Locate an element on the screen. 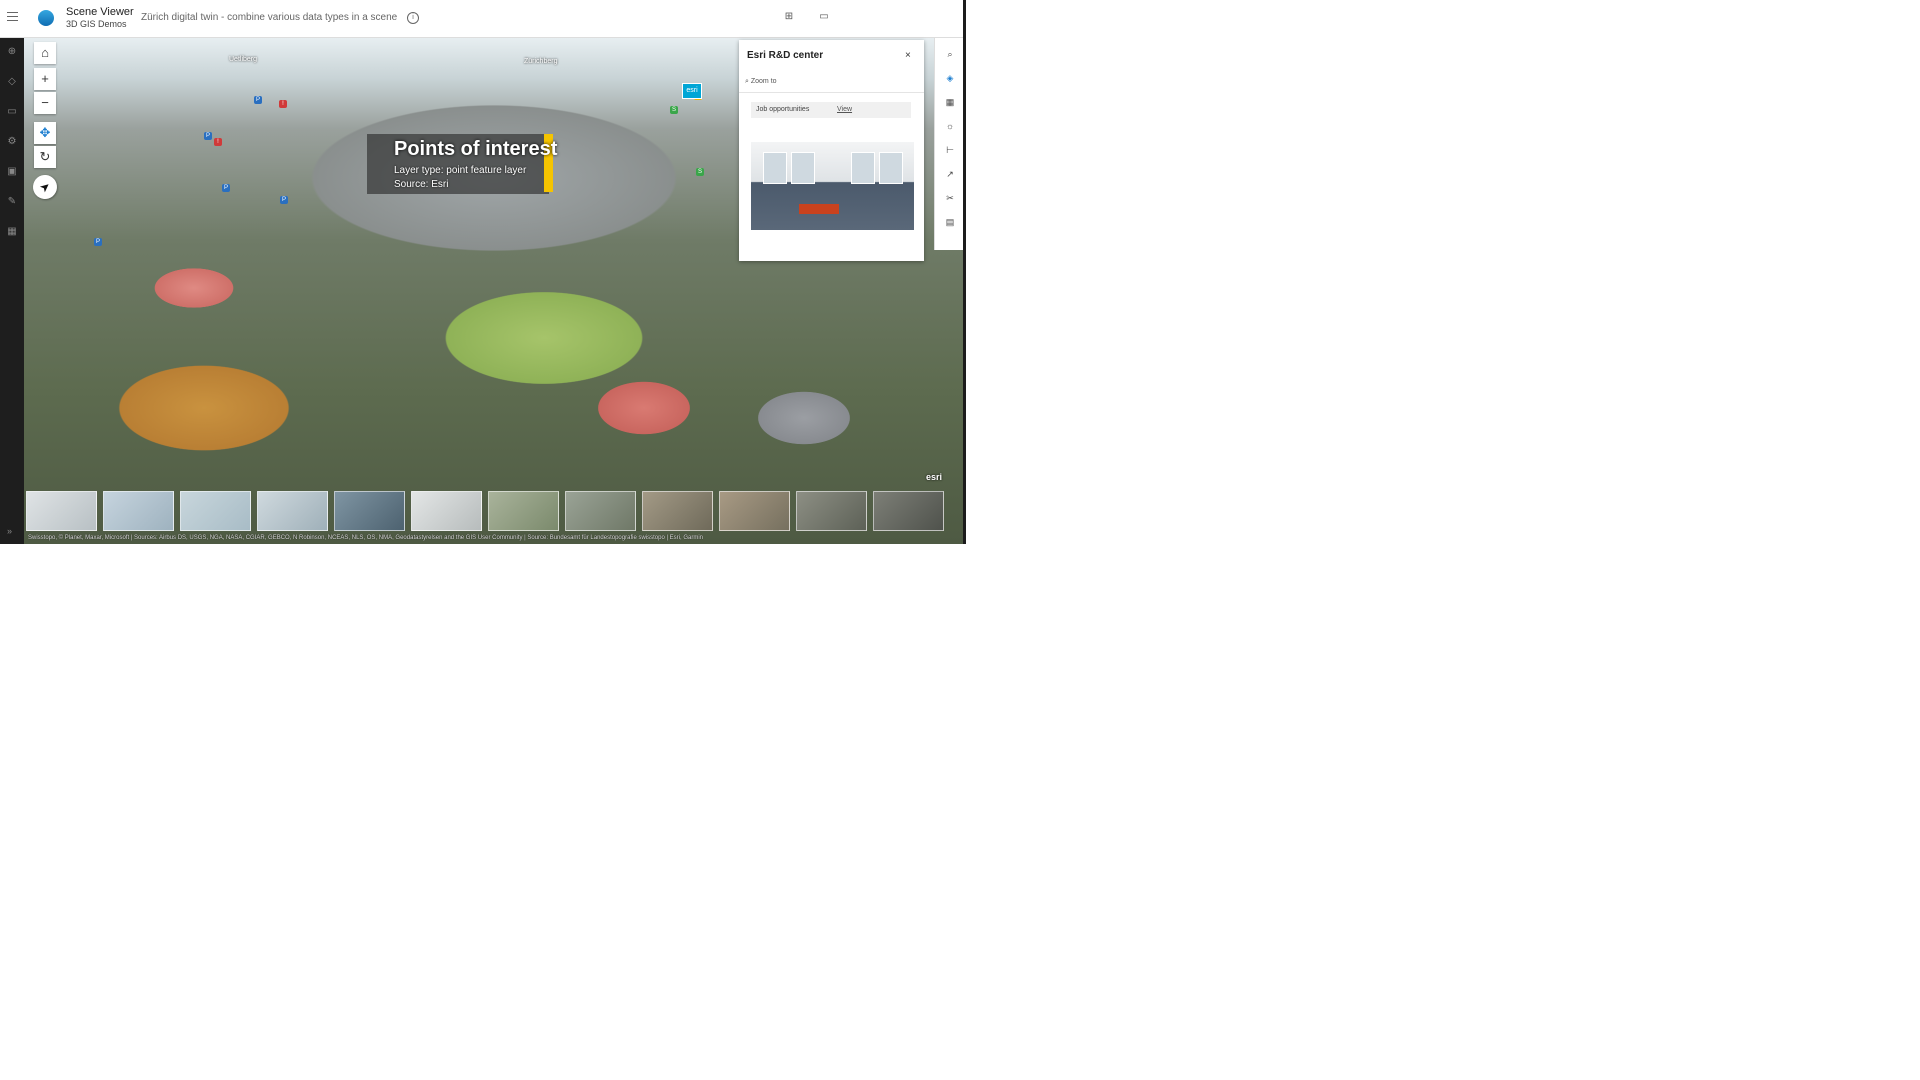 The image size is (1920, 1080). basemap-icon: ▦ is located at coordinates (950, 102).